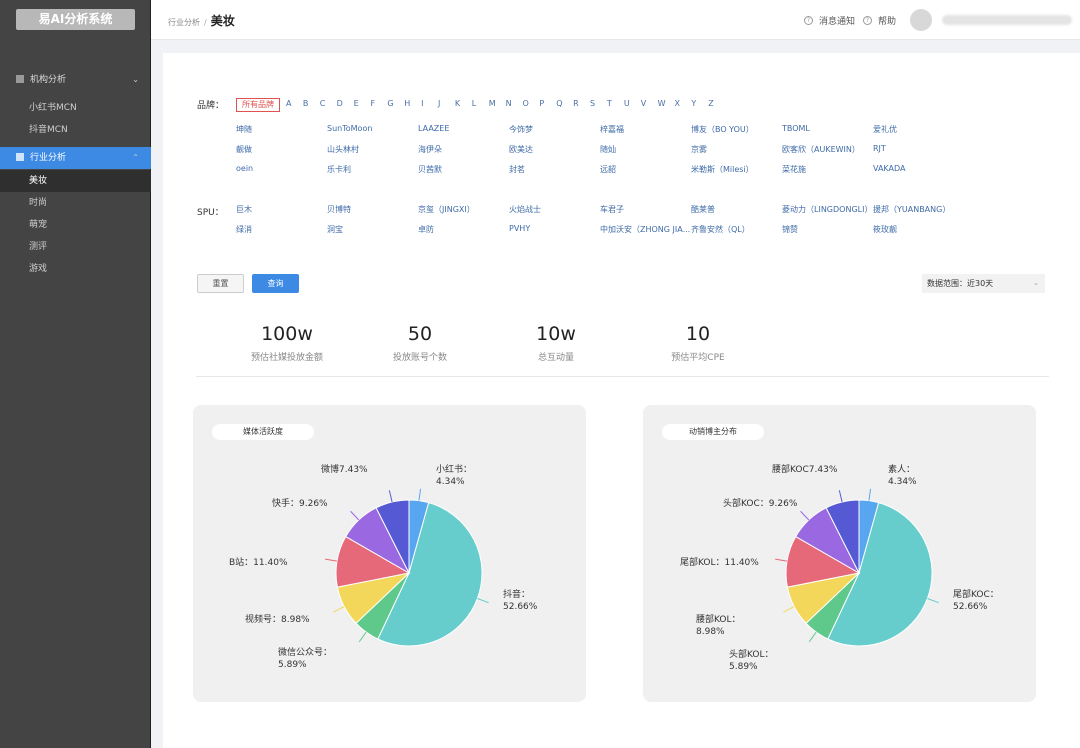 The width and height of the screenshot is (1080, 748). I want to click on letter-filter-k: K, so click(463, 103).